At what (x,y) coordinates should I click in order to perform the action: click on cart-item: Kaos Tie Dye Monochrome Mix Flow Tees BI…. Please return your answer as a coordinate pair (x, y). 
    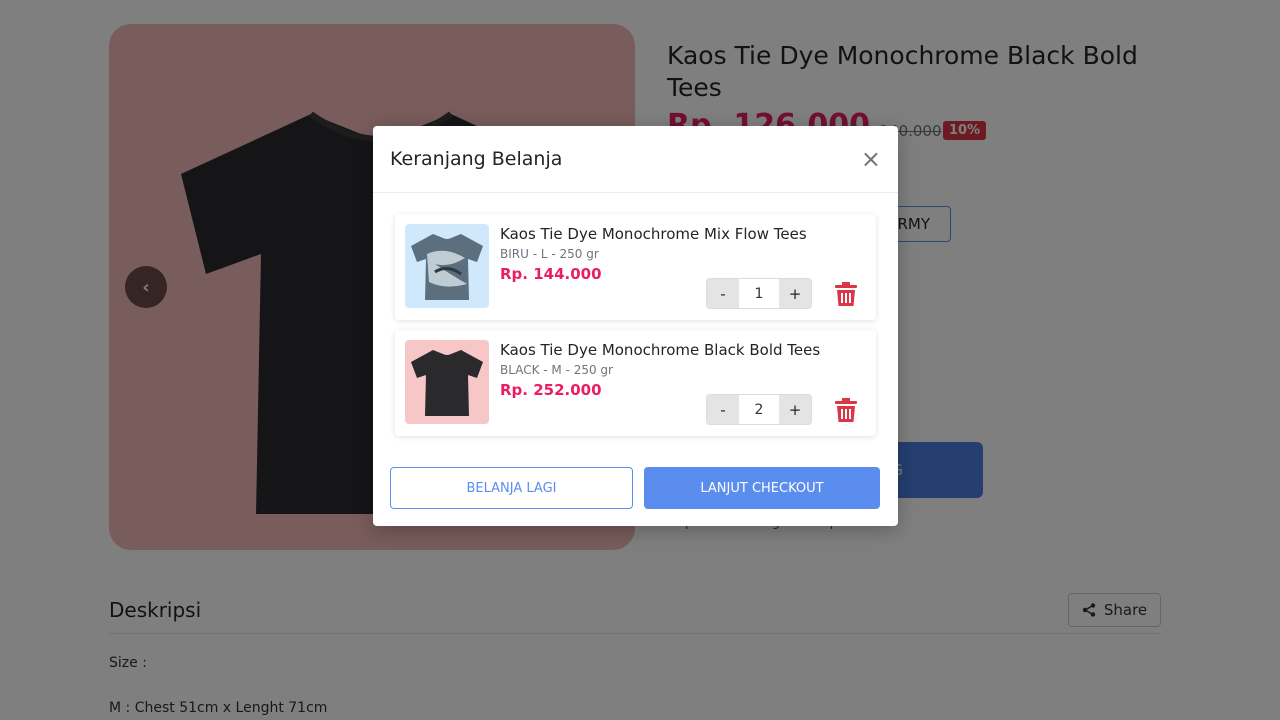
    Looking at the image, I should click on (635, 267).